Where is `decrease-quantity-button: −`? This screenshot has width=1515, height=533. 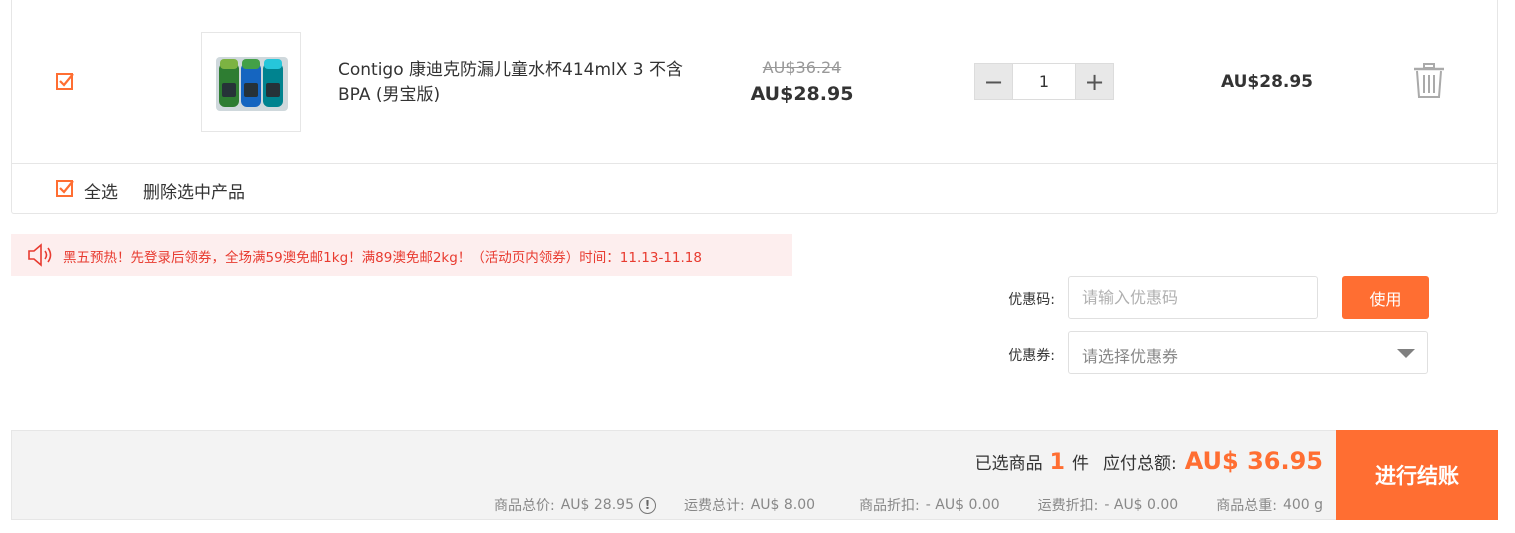 decrease-quantity-button: − is located at coordinates (993, 81).